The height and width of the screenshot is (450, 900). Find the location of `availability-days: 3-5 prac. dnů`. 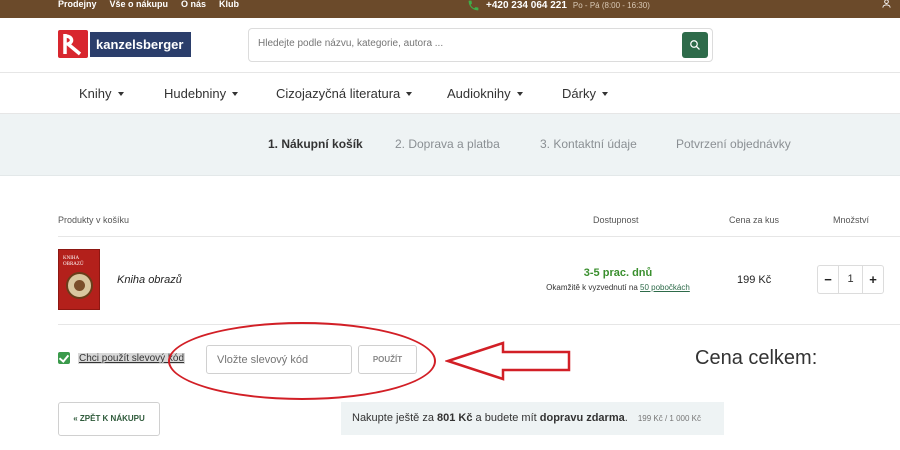

availability-days: 3-5 prac. dnů is located at coordinates (618, 273).